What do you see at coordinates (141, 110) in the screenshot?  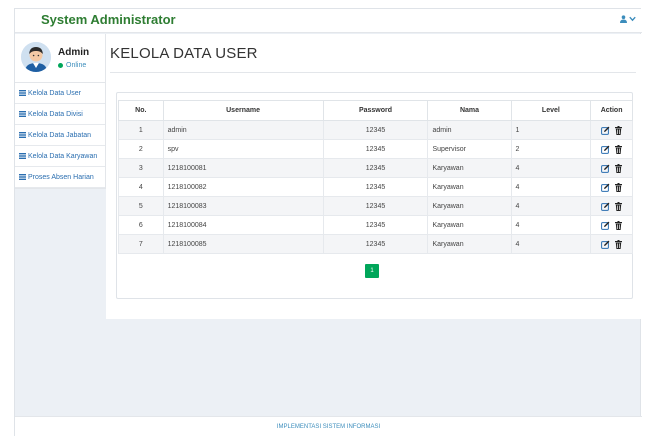 I see `column-header: No.` at bounding box center [141, 110].